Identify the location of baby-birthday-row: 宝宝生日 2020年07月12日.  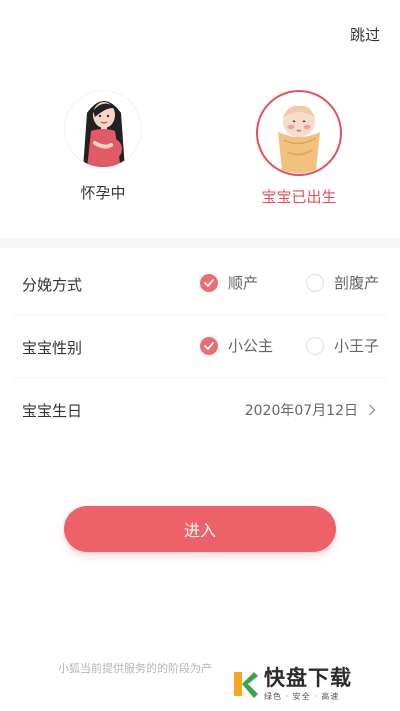
(200, 409).